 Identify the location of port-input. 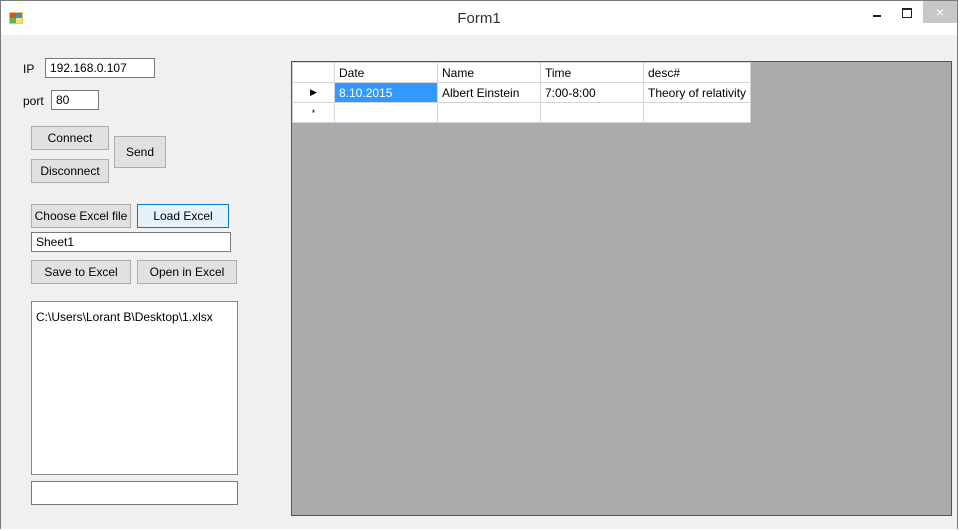
(75, 100).